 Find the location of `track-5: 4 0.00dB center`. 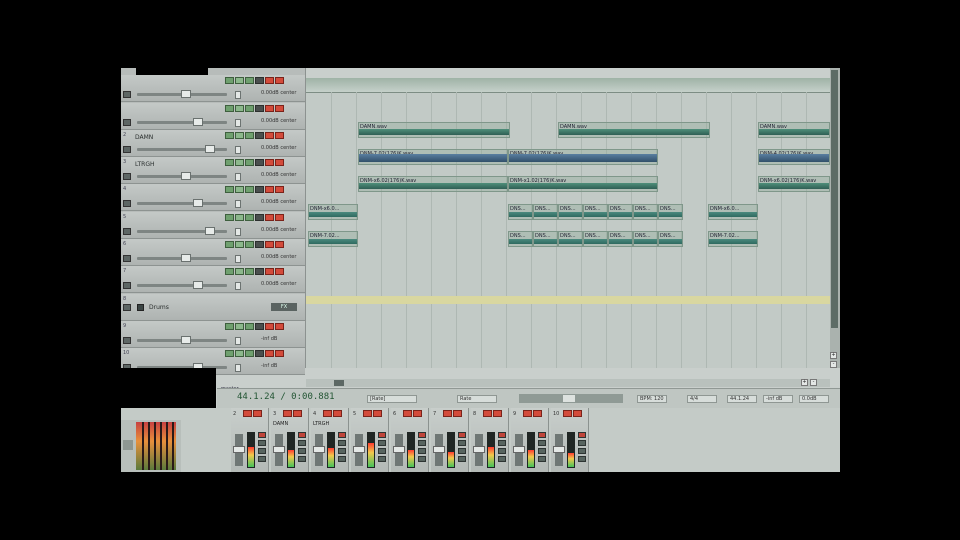

track-5: 4 0.00dB center is located at coordinates (213, 197).